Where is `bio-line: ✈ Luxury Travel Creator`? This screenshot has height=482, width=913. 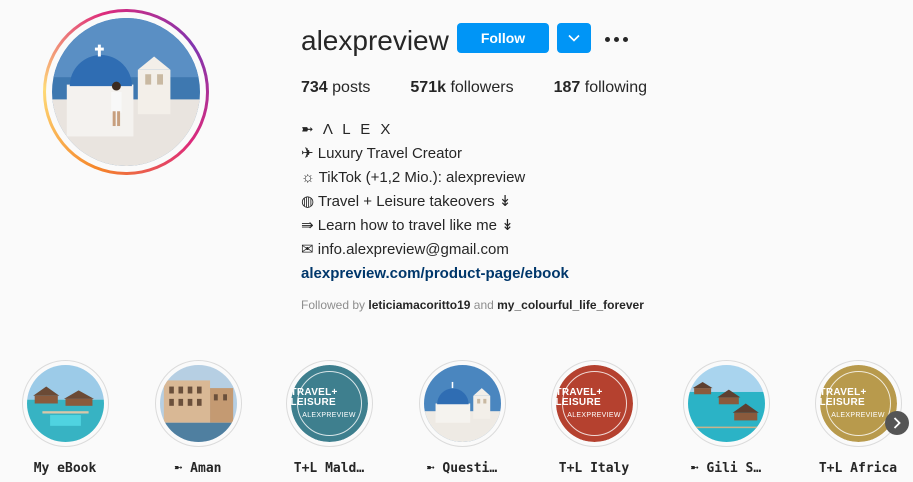 bio-line: ✈ Luxury Travel Creator is located at coordinates (381, 153).